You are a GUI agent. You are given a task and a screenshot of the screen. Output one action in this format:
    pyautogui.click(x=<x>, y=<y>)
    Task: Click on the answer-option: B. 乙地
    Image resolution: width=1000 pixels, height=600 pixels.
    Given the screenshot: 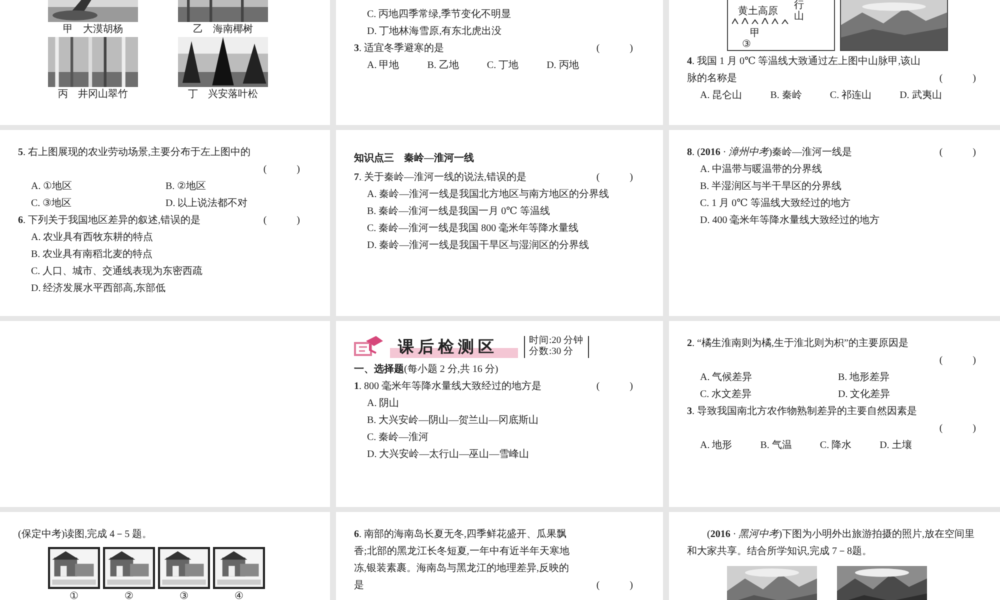 What is the action you would take?
    pyautogui.click(x=443, y=65)
    